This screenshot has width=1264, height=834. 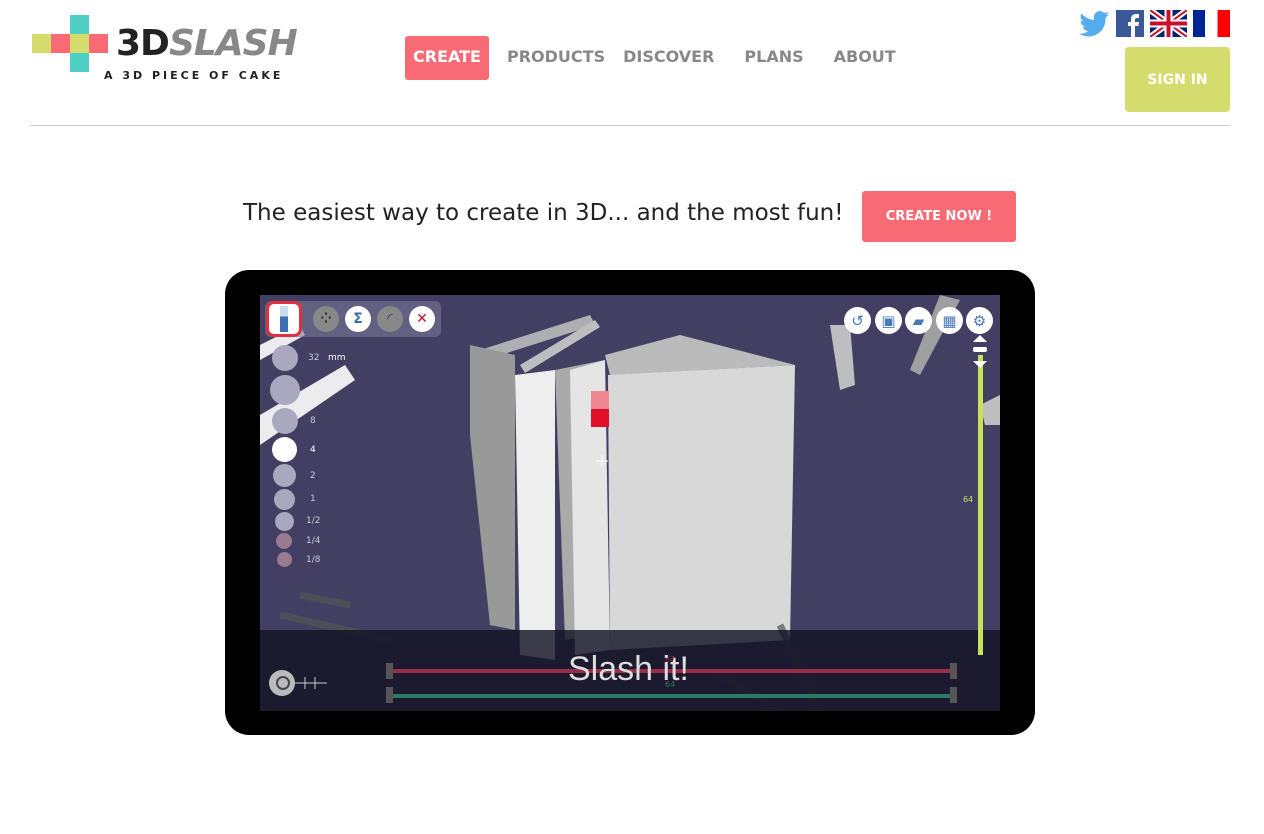 What do you see at coordinates (968, 499) in the screenshot?
I see `vertical-value: 64` at bounding box center [968, 499].